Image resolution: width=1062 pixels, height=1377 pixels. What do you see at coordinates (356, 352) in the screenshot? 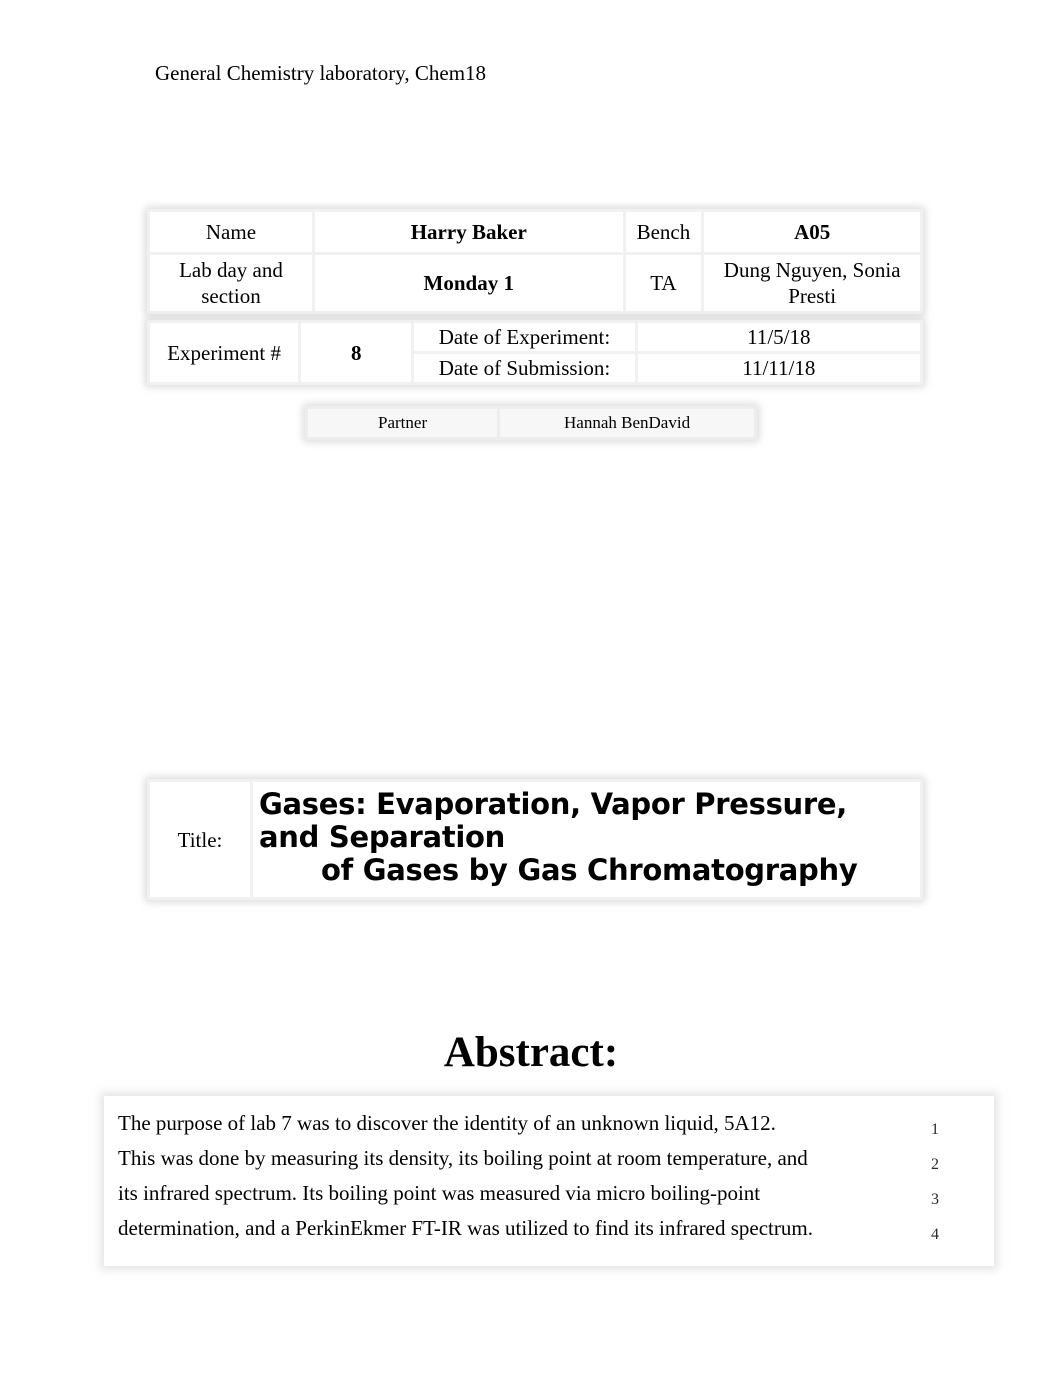
I see `experiment-number-value: 8` at bounding box center [356, 352].